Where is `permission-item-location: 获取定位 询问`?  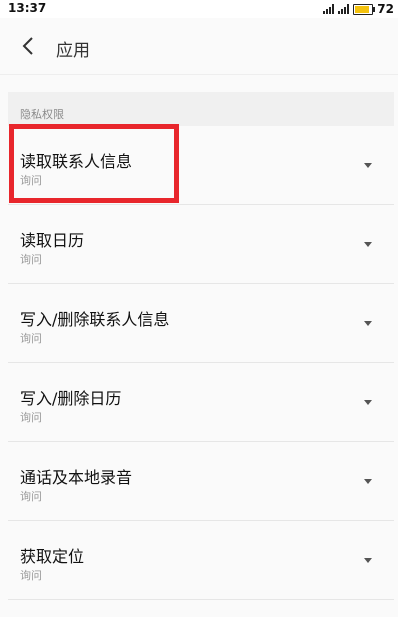
permission-item-location: 获取定位 询问 is located at coordinates (201, 560).